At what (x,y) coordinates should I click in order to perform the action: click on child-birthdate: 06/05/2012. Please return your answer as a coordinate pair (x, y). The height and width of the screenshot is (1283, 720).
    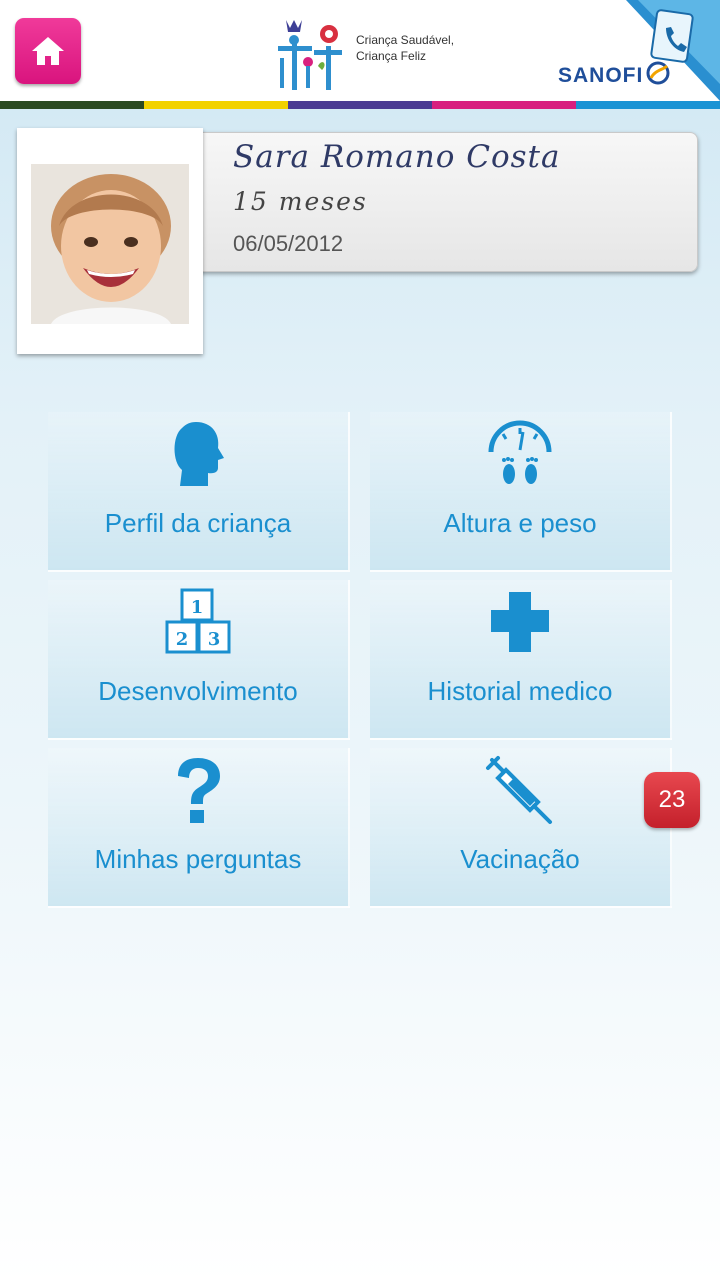
    Looking at the image, I should click on (288, 243).